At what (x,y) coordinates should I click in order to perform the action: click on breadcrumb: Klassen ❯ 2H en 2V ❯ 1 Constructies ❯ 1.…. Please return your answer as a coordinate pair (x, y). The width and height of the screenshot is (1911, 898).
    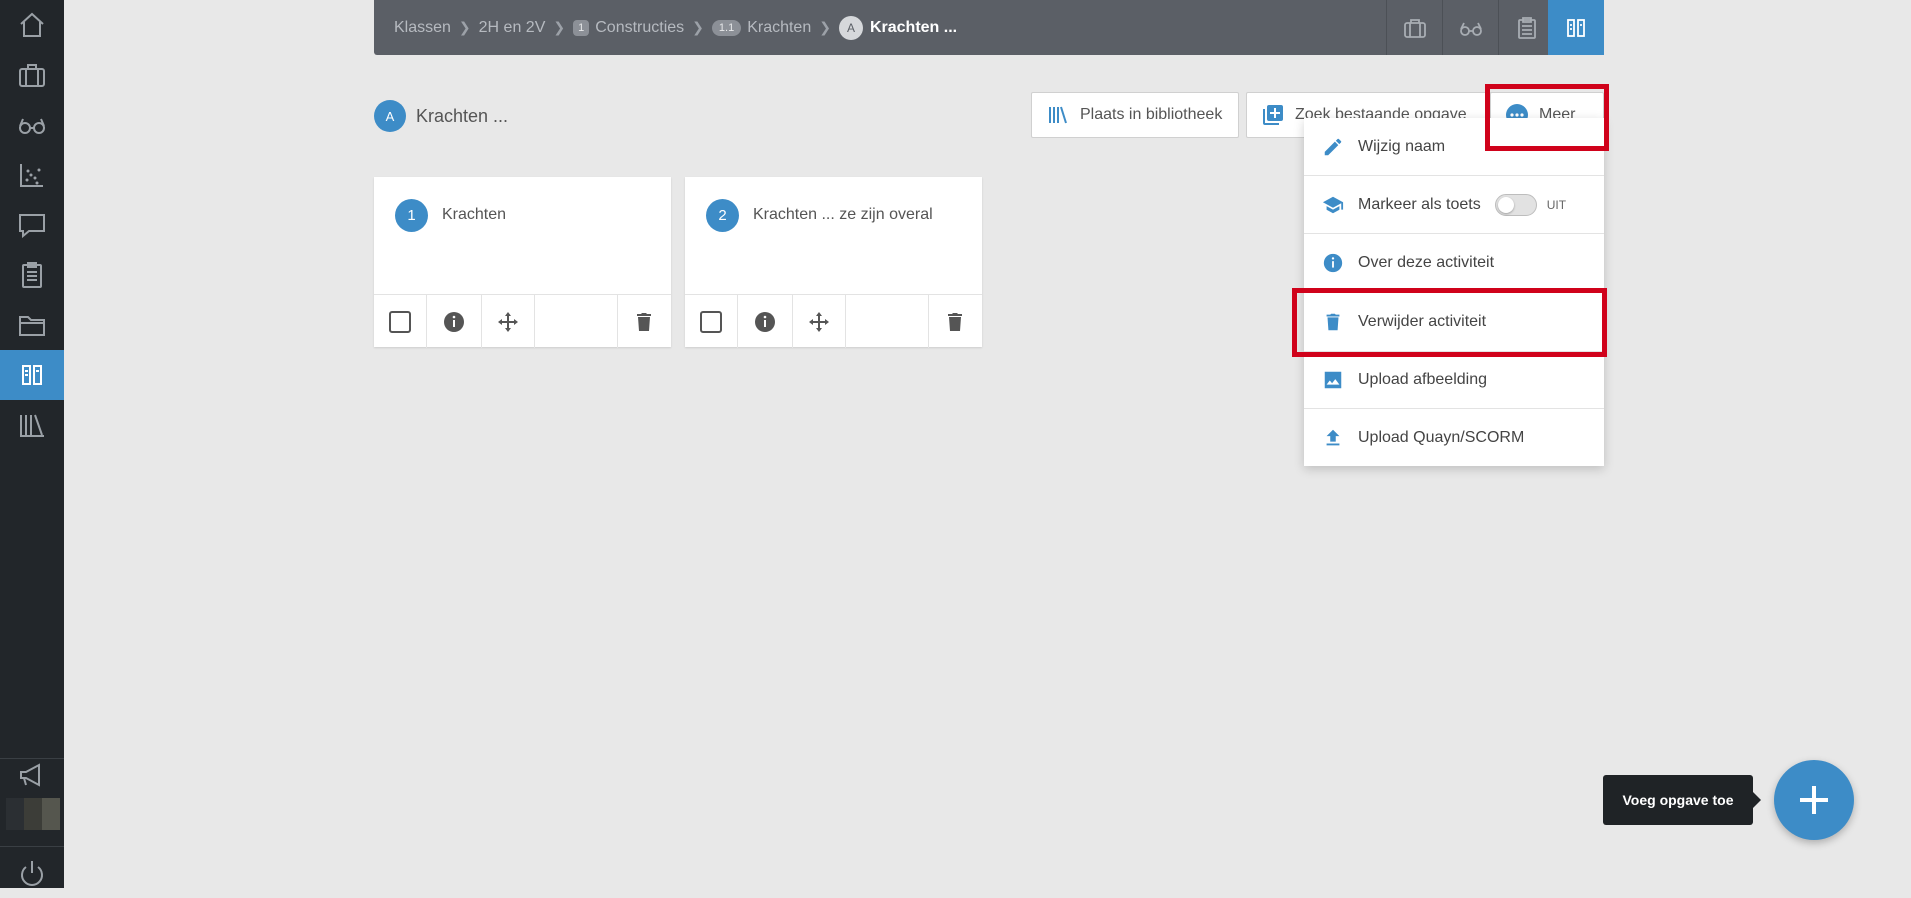
    Looking at the image, I should click on (675, 27).